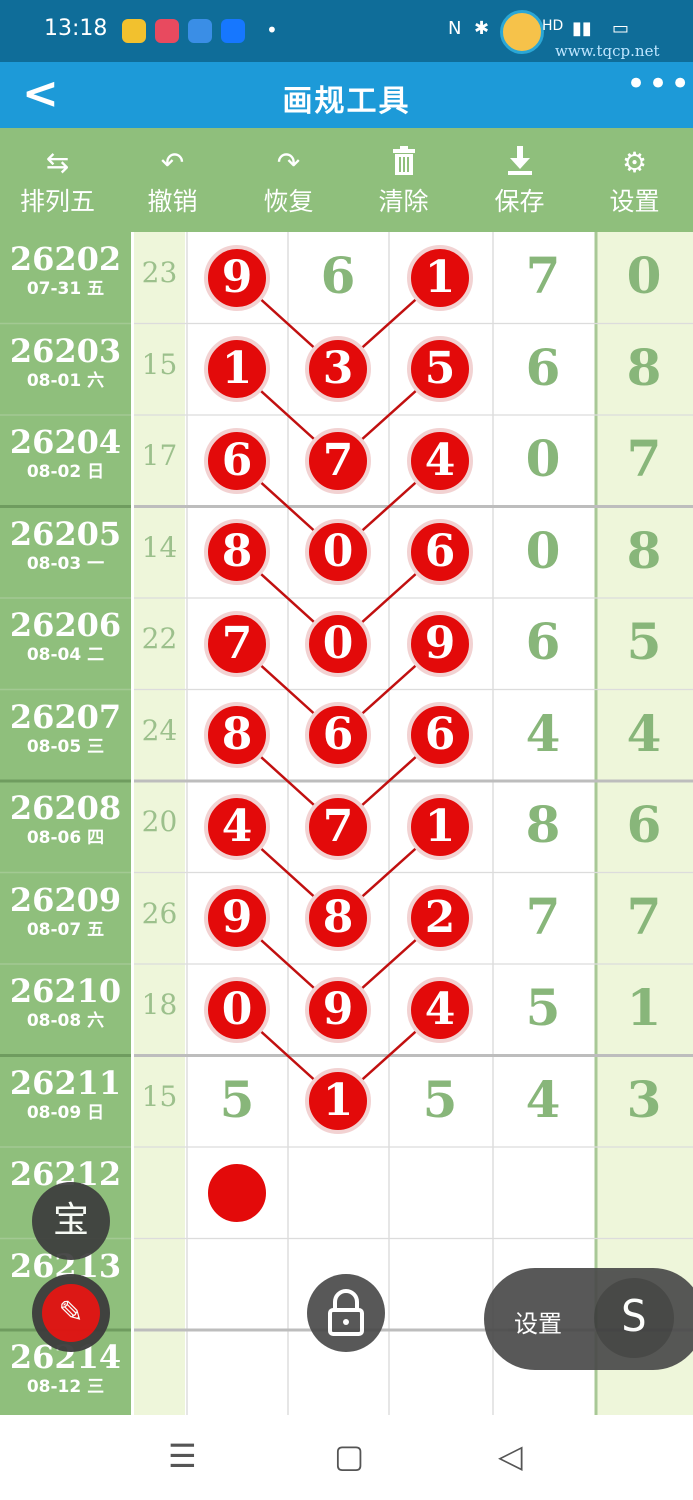 This screenshot has width=693, height=1500. I want to click on redo-icon: ↷, so click(288, 162).